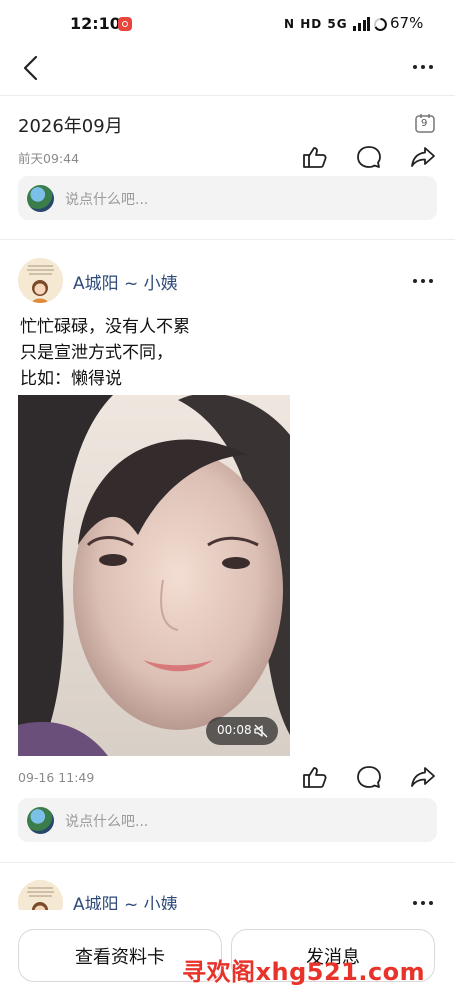  I want to click on app-notification-icon, so click(125, 24).